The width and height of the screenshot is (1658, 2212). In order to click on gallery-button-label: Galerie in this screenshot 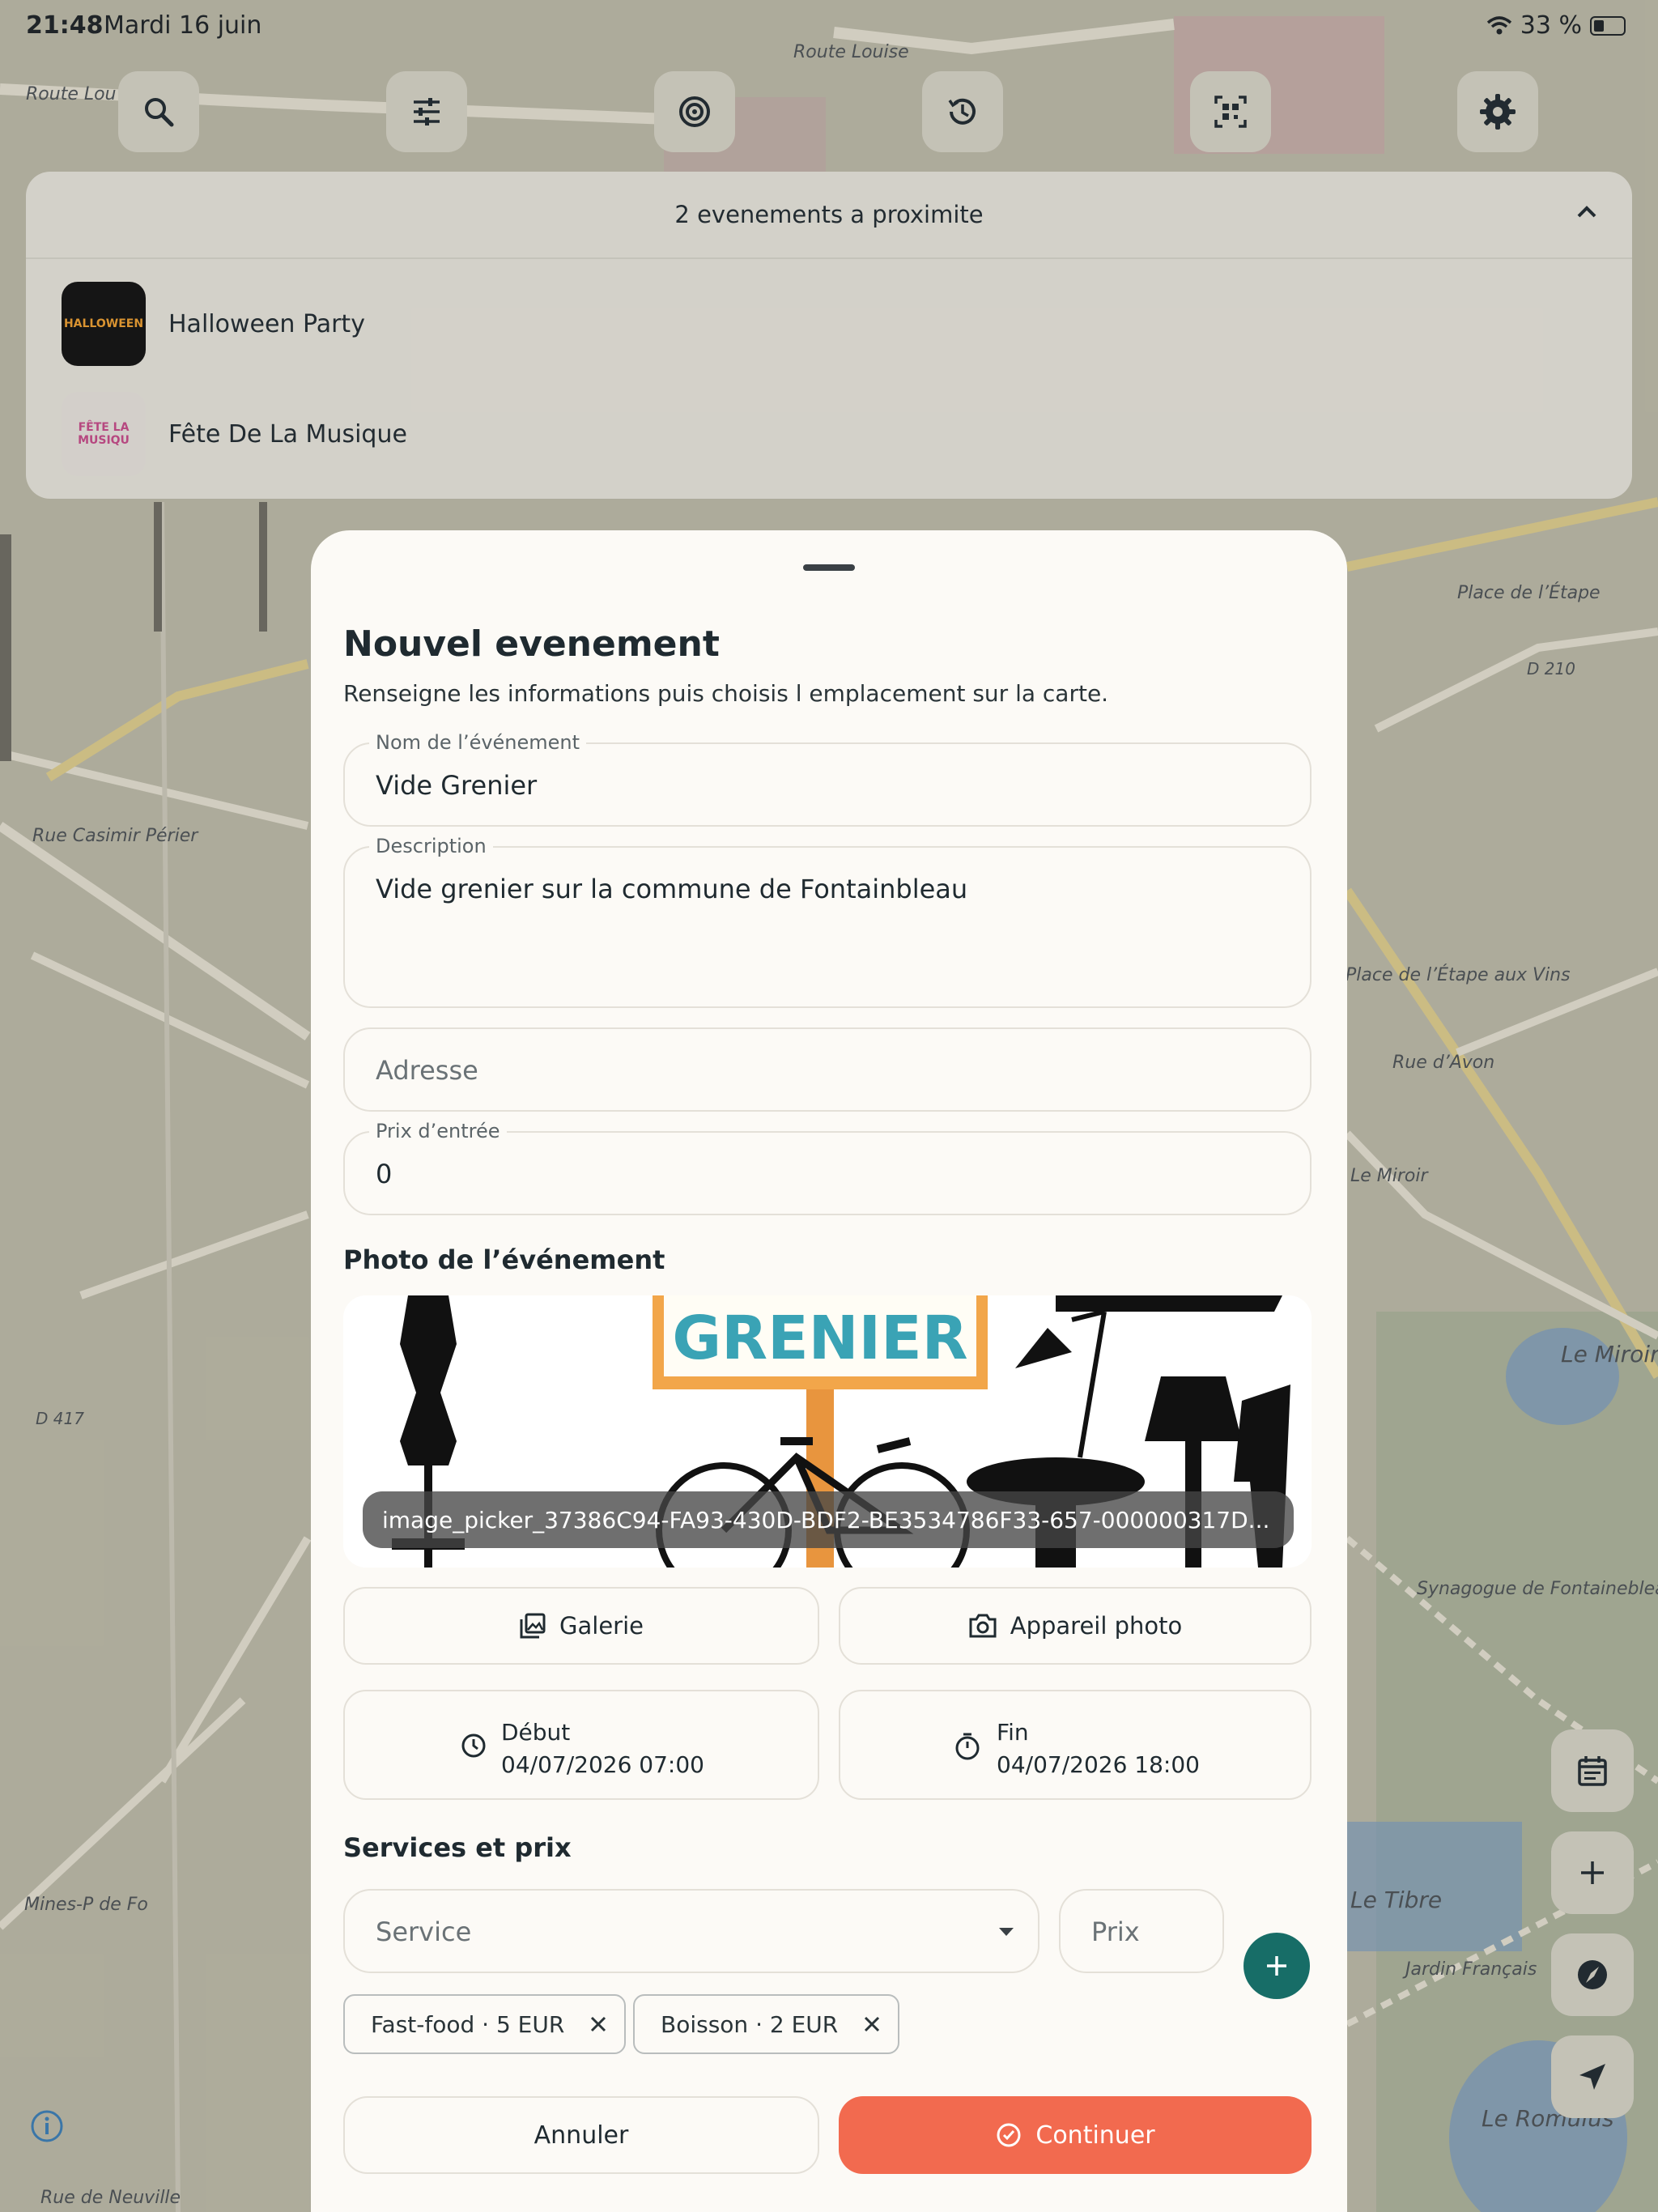, I will do `click(601, 1626)`.